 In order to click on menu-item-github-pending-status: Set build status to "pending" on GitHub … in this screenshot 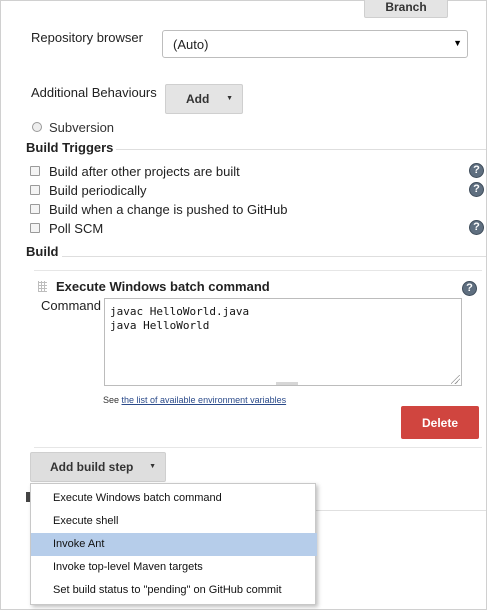, I will do `click(174, 590)`.